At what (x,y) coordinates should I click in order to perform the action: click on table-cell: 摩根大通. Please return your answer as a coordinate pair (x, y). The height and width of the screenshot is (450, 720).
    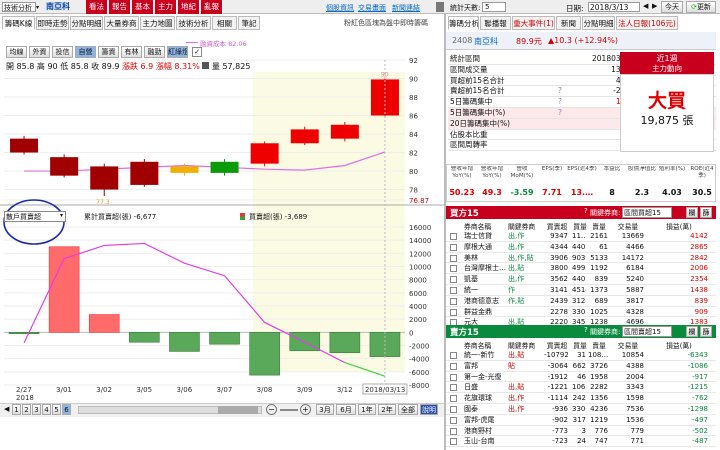
    Looking at the image, I should click on (478, 246).